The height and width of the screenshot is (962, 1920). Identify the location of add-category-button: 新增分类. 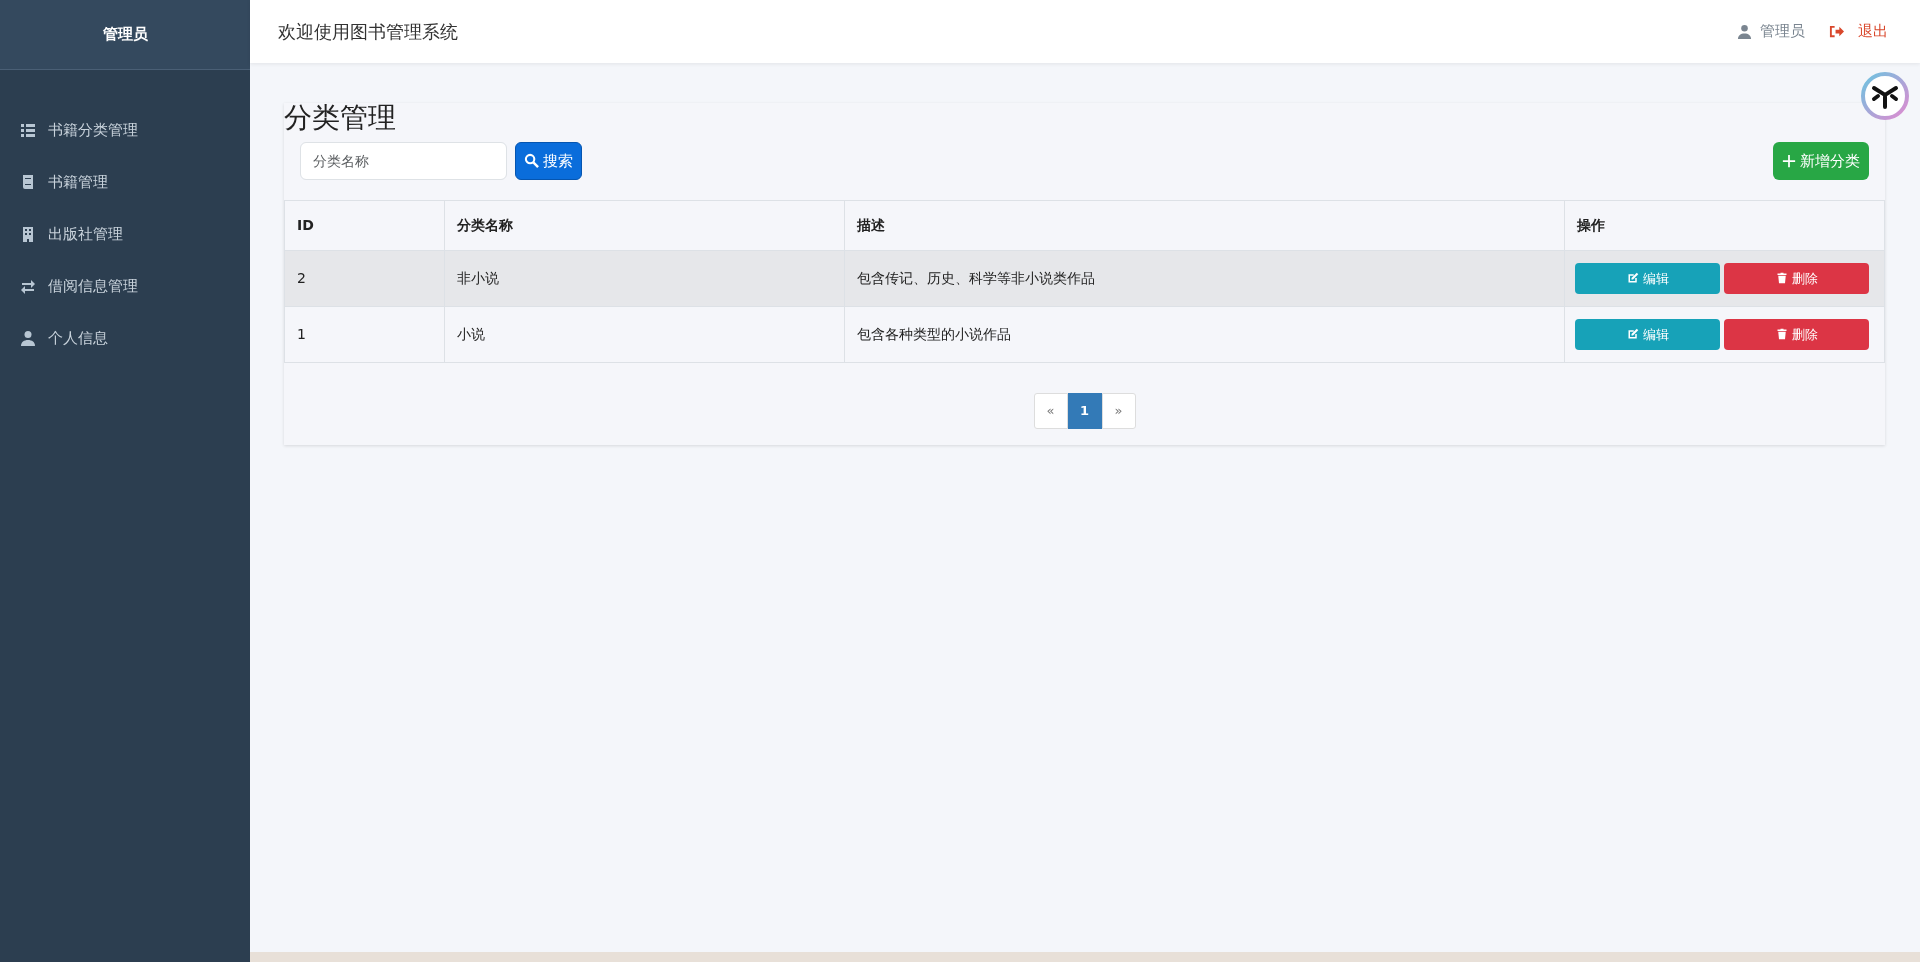
(1821, 160).